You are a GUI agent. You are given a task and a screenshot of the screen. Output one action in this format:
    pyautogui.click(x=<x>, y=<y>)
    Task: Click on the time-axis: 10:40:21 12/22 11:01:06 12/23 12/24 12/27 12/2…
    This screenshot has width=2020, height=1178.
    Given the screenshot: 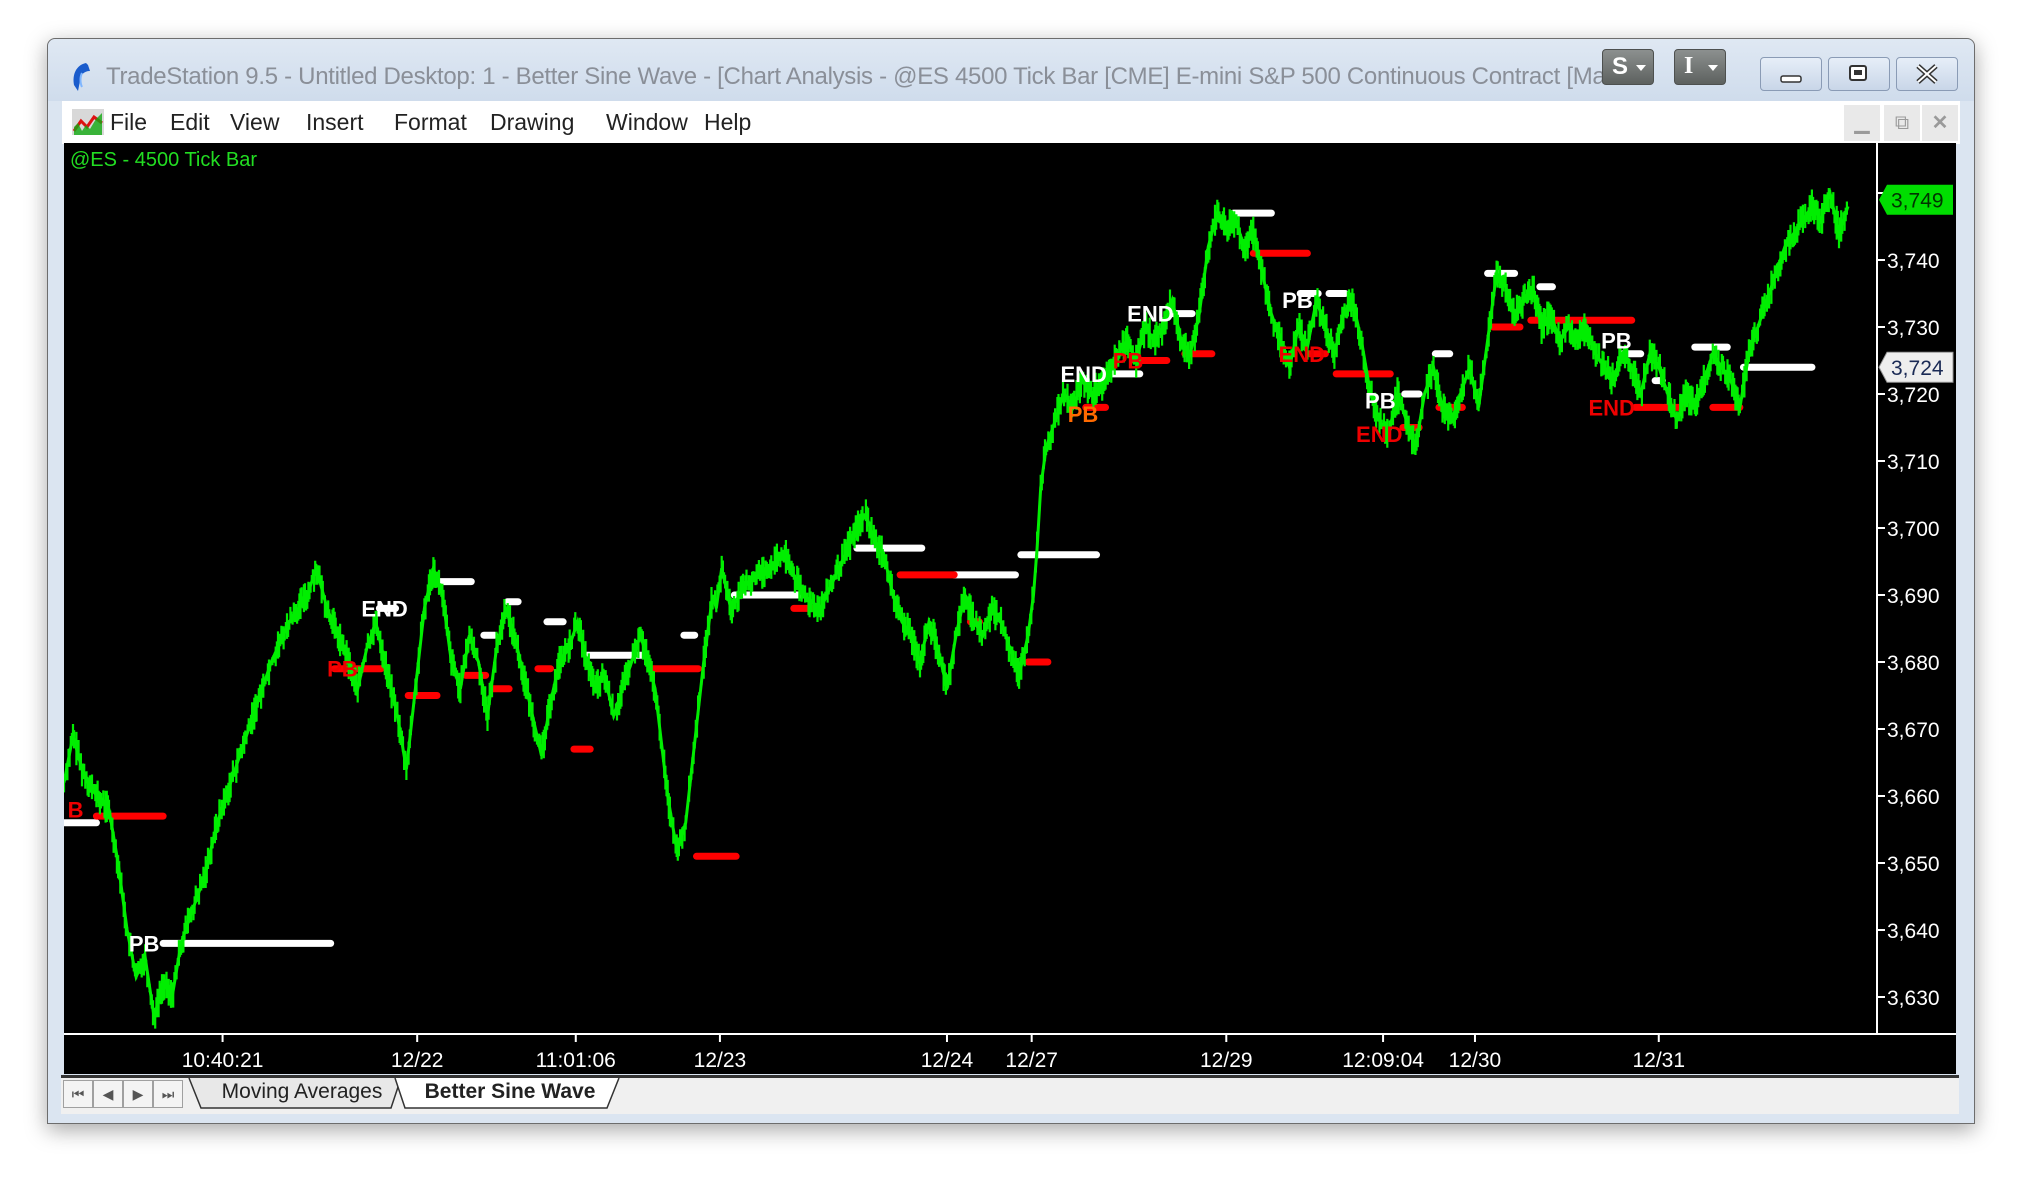 What is the action you would take?
    pyautogui.click(x=1010, y=1052)
    